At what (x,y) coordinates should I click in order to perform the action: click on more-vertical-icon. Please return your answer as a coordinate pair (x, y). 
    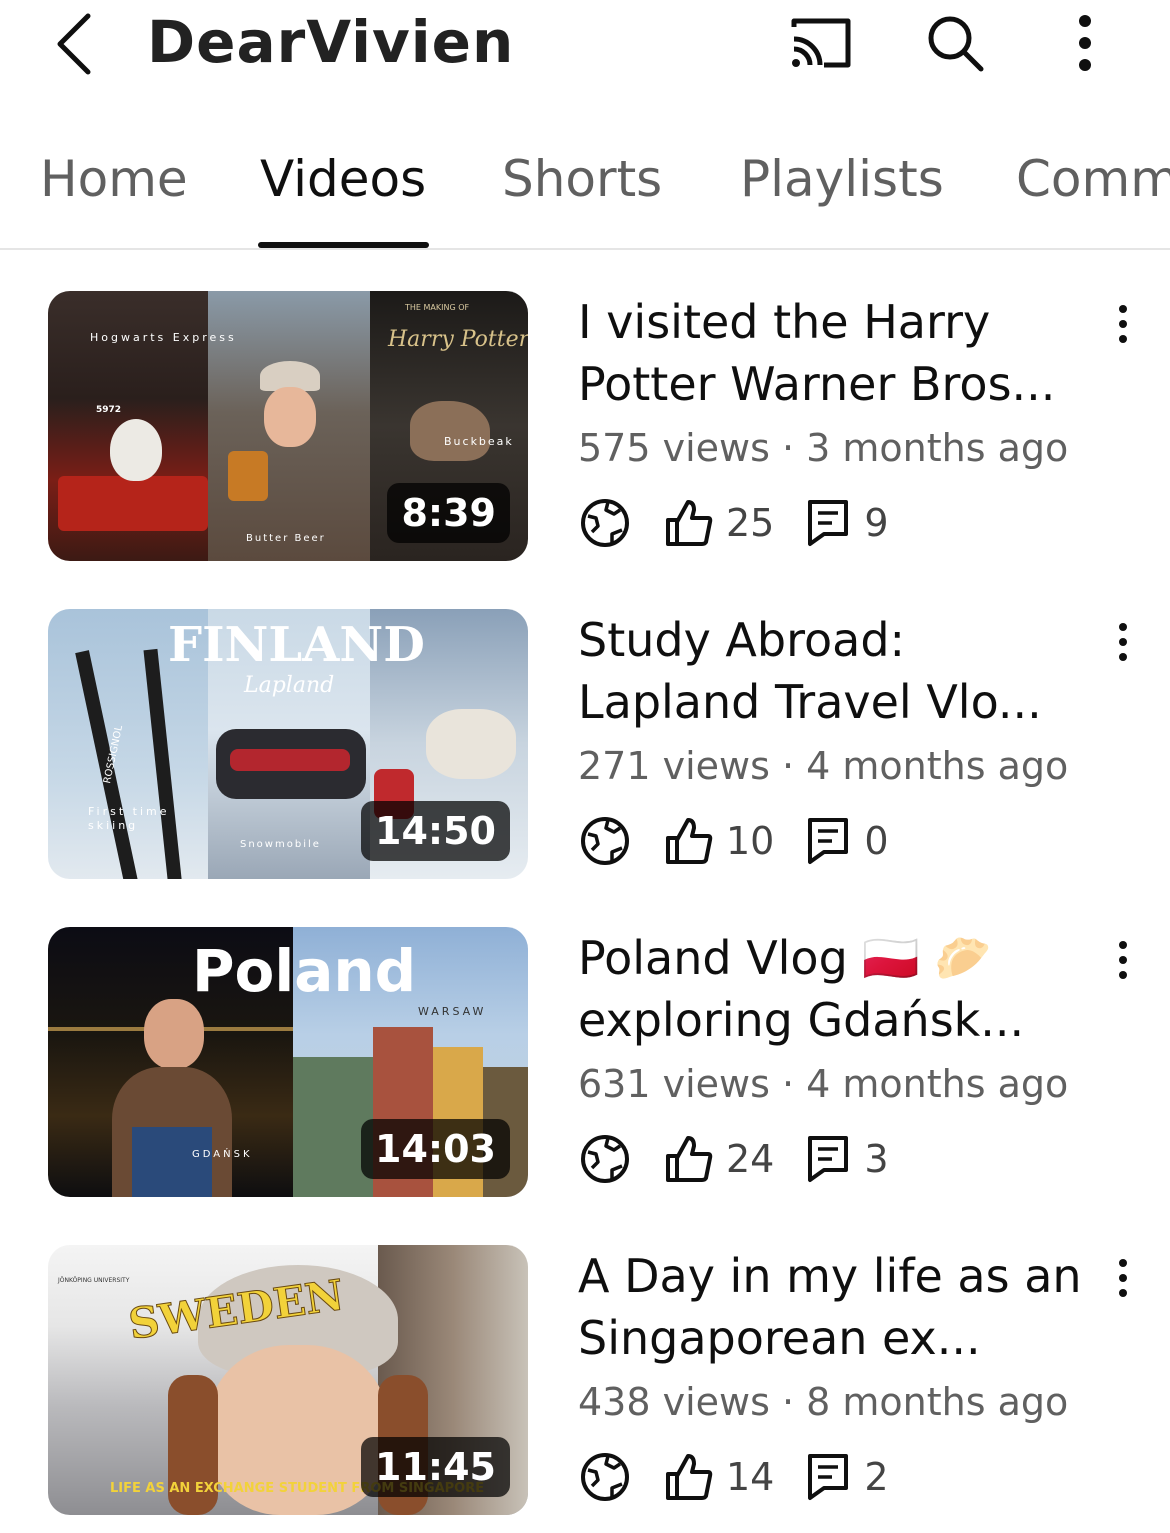
    Looking at the image, I should click on (1085, 43).